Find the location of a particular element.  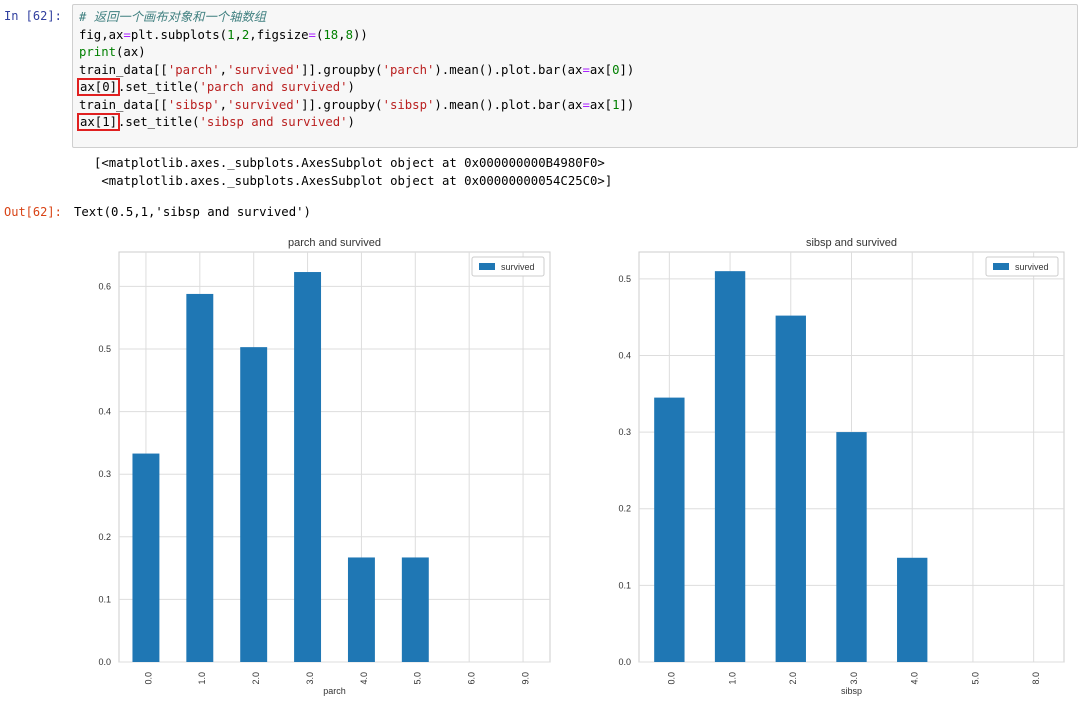

x-tick-label: 6.0 is located at coordinates (472, 678).